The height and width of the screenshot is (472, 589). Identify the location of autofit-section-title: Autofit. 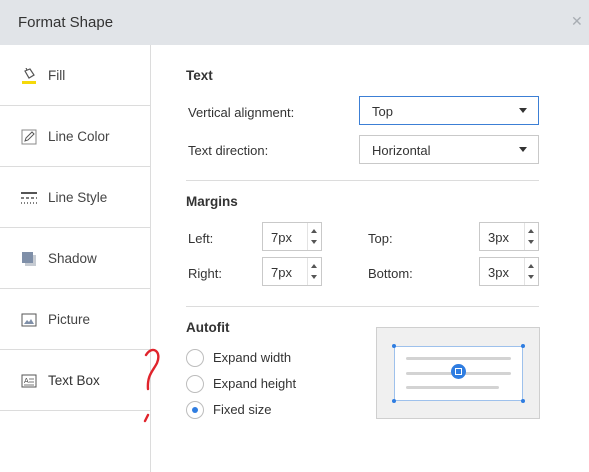
(208, 327).